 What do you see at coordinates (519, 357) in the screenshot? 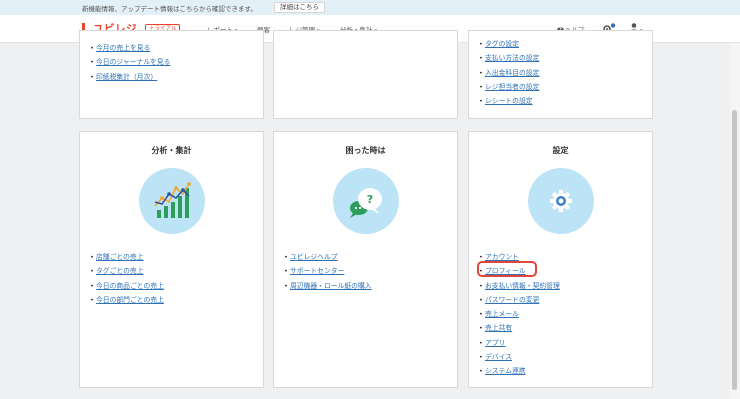
I see `list-item: デバイス` at bounding box center [519, 357].